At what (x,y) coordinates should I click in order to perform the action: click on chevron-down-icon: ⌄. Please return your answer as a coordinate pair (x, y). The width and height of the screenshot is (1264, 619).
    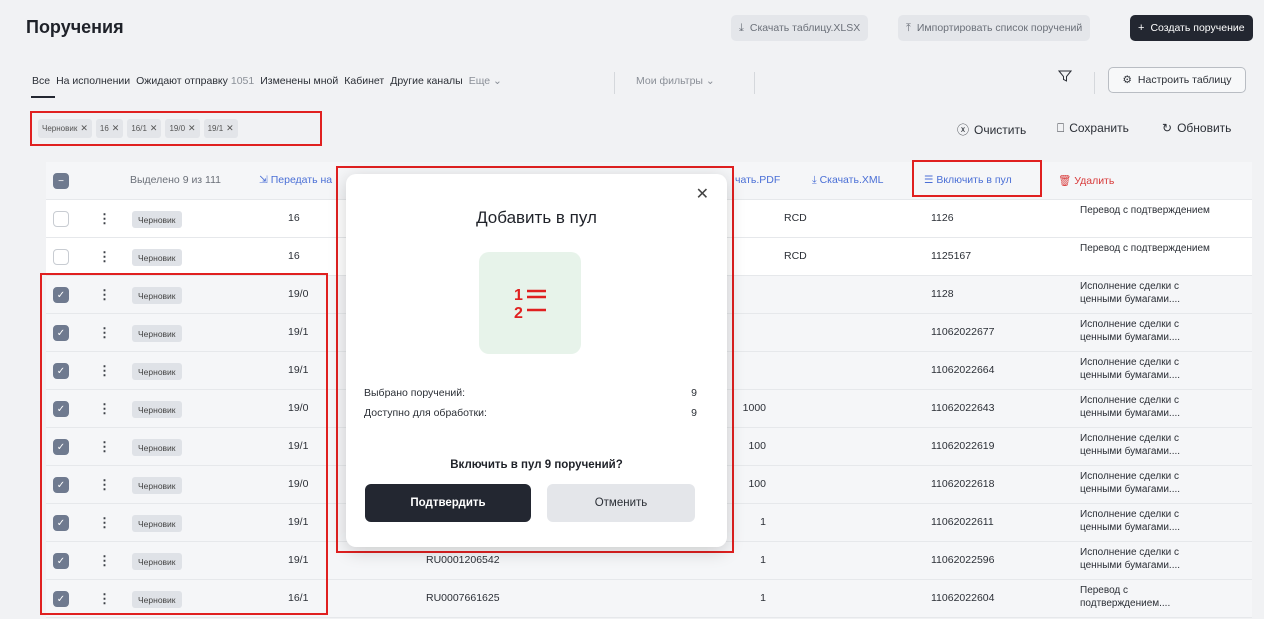
    Looking at the image, I should click on (710, 81).